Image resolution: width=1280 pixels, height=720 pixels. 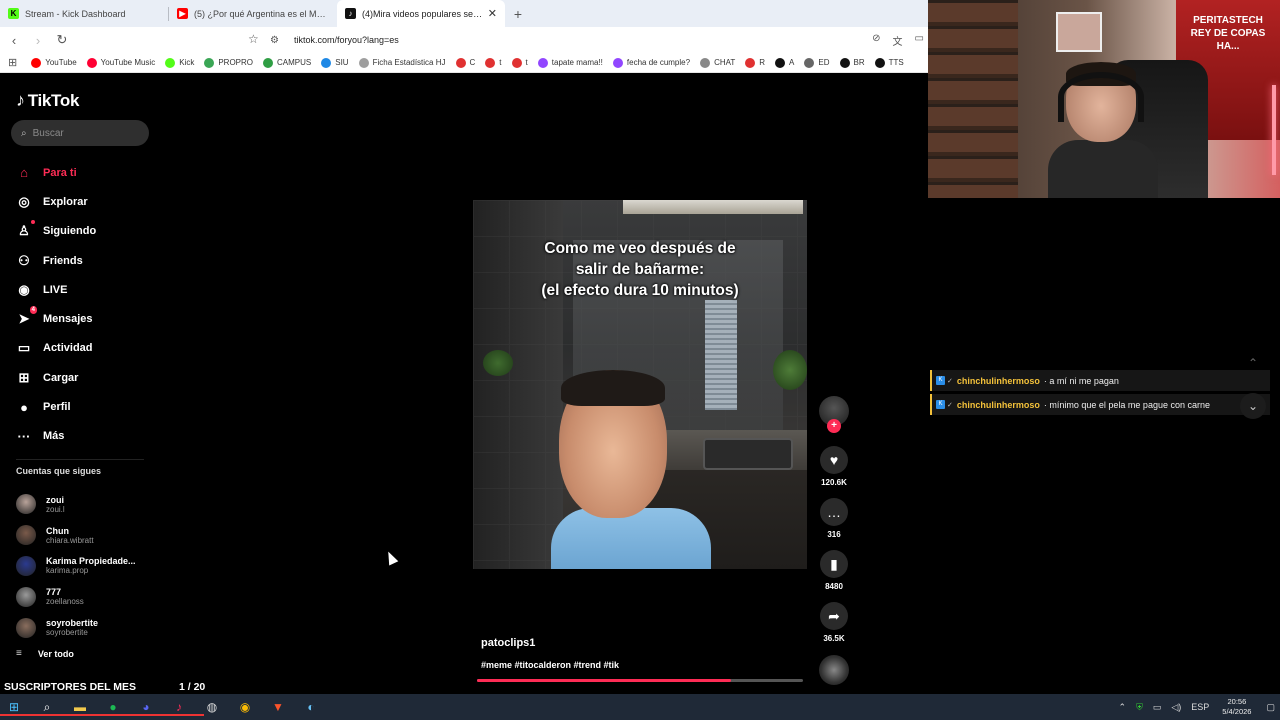 What do you see at coordinates (62, 40) in the screenshot?
I see `reload-icon: ↻` at bounding box center [62, 40].